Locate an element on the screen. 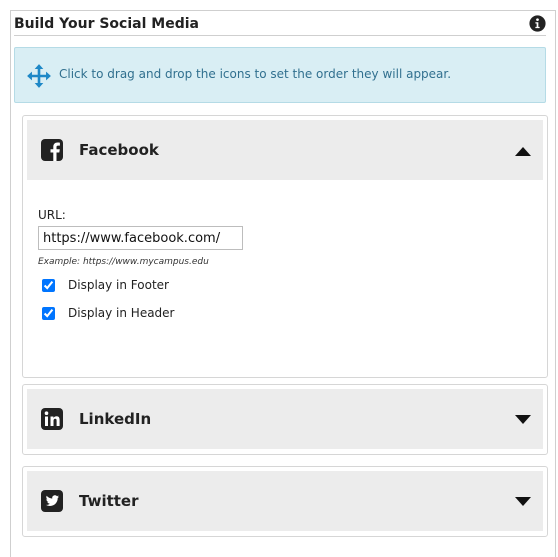 Image resolution: width=558 pixels, height=557 pixels. twitter-icon is located at coordinates (52, 501).